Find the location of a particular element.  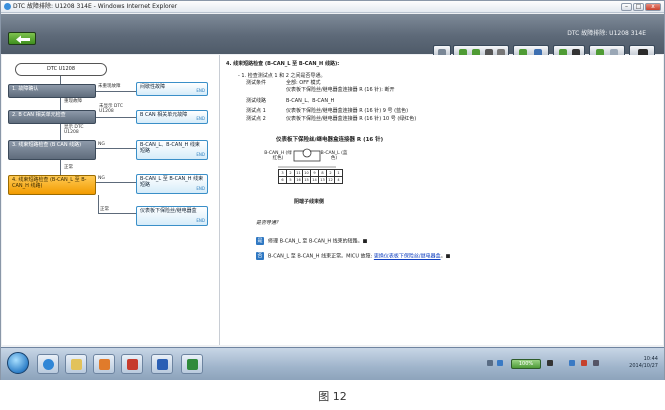

pin: 10 is located at coordinates (306, 173).